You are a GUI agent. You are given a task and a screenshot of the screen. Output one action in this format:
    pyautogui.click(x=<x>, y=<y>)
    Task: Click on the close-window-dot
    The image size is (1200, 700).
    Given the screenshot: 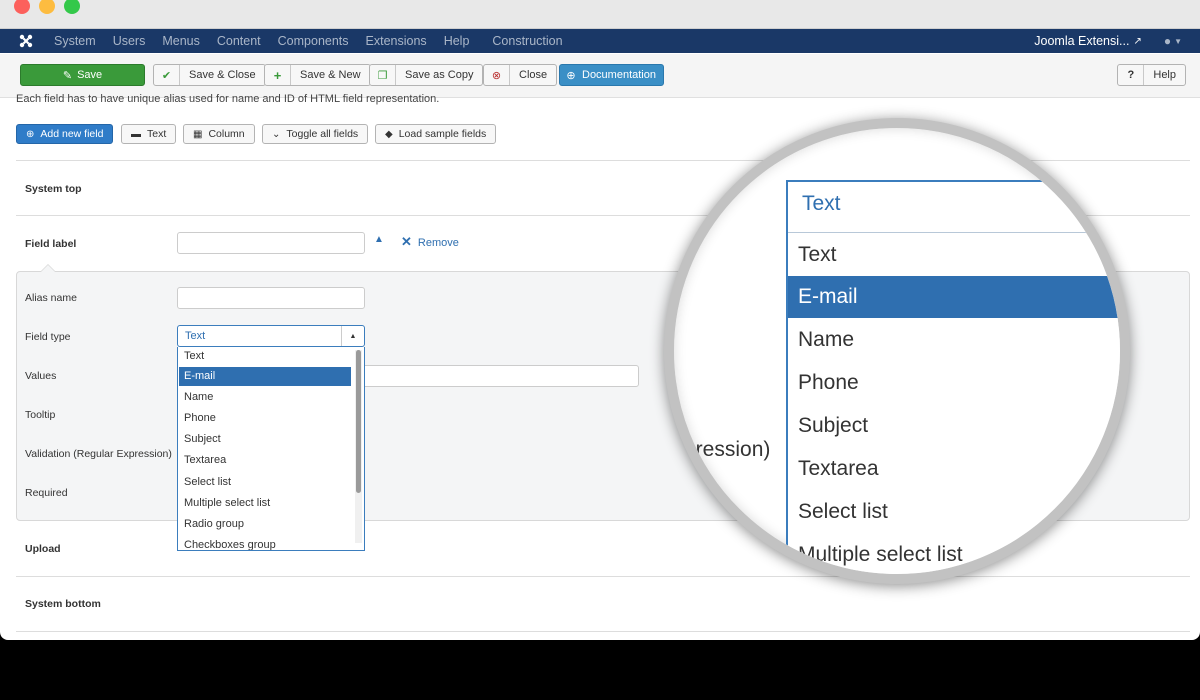 What is the action you would take?
    pyautogui.click(x=22, y=7)
    